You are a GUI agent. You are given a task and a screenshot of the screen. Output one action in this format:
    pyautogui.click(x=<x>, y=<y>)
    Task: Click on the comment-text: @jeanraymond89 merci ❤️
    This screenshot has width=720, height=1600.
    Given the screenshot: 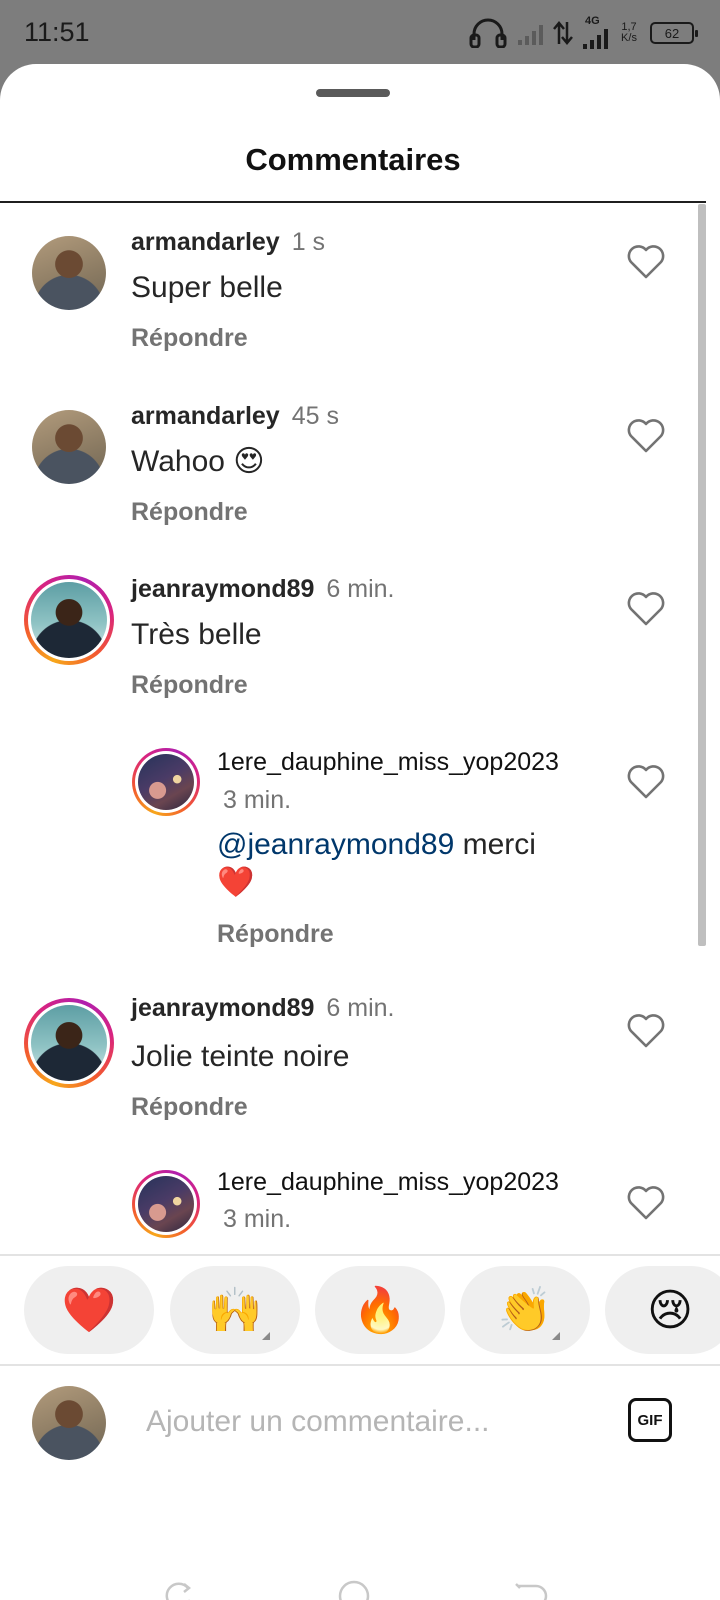 What is the action you would take?
    pyautogui.click(x=407, y=864)
    